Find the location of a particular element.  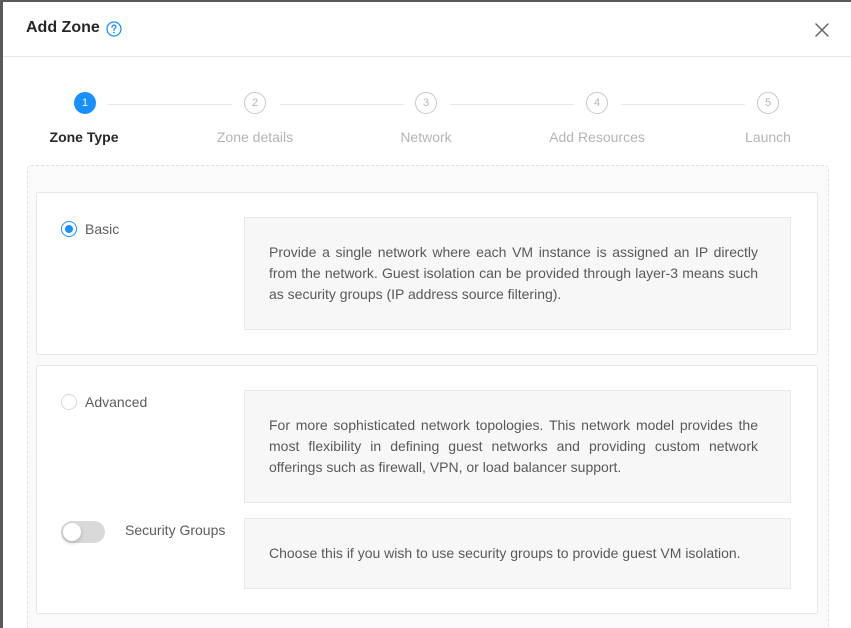

step-4-icon: 4 is located at coordinates (597, 103).